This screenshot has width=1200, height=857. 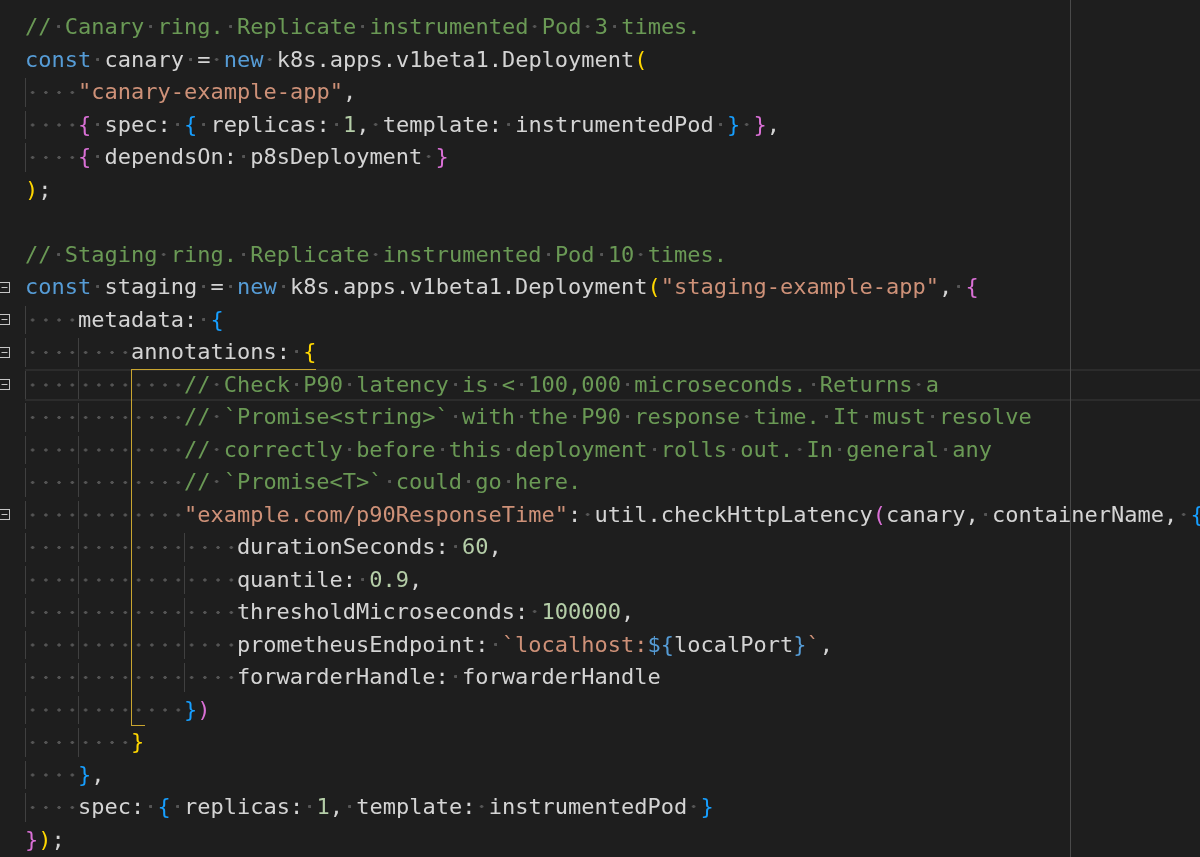 I want to click on code-line: const staging = new k8s.apps.v1beta1.Deployment("staging-example-app", {, so click(x=502, y=287).